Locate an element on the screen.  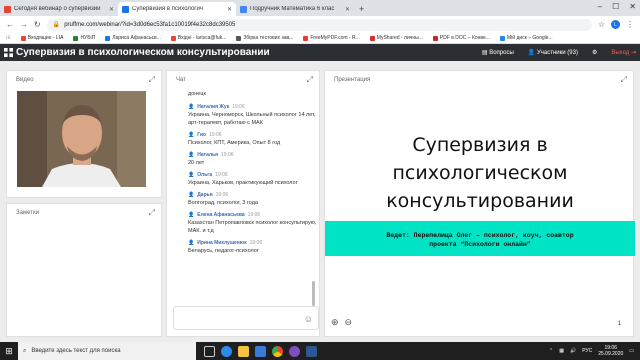
search-icon: ⌕ is located at coordinates (25, 350).